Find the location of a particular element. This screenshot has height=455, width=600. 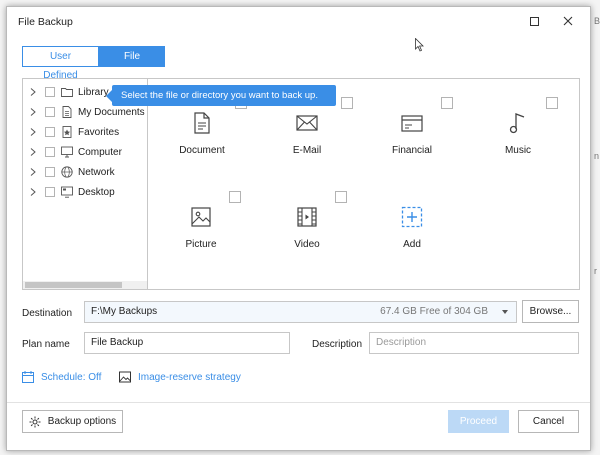

file-type-music: Music is located at coordinates (518, 133).